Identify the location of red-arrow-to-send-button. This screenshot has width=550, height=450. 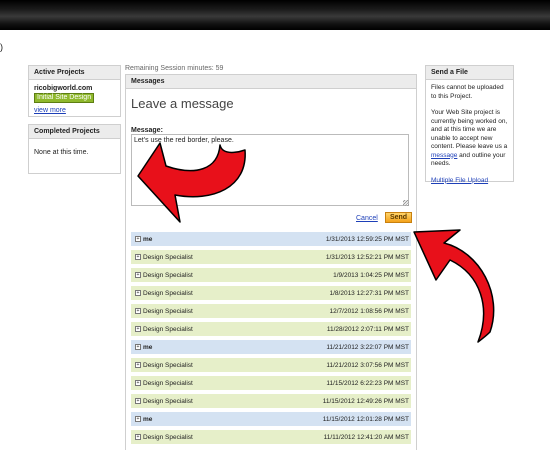
(454, 286).